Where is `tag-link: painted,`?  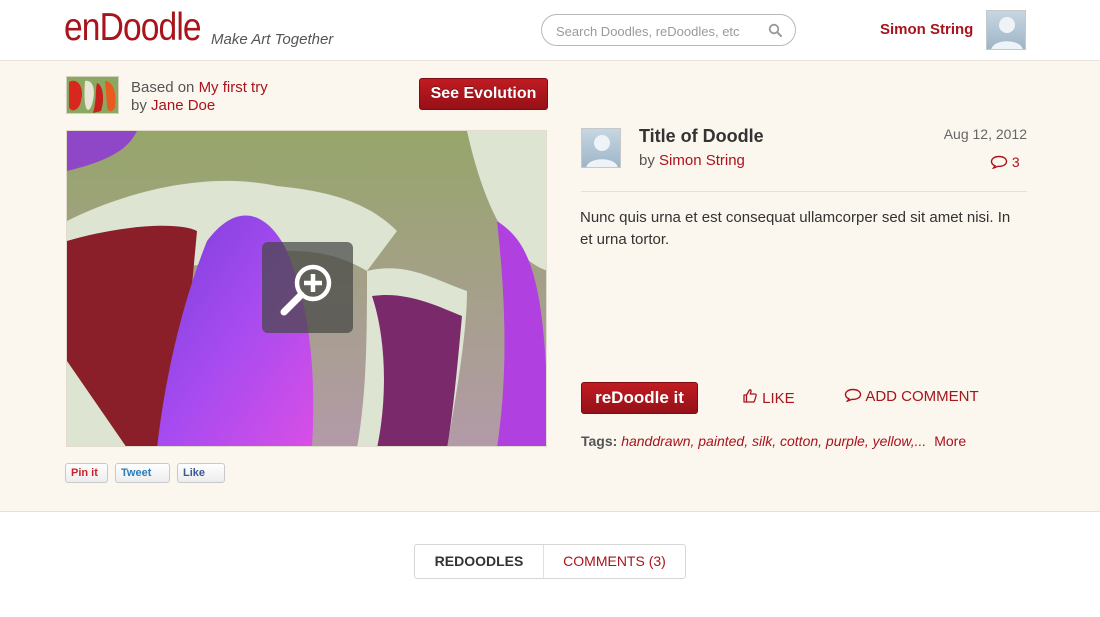
tag-link: painted, is located at coordinates (723, 441).